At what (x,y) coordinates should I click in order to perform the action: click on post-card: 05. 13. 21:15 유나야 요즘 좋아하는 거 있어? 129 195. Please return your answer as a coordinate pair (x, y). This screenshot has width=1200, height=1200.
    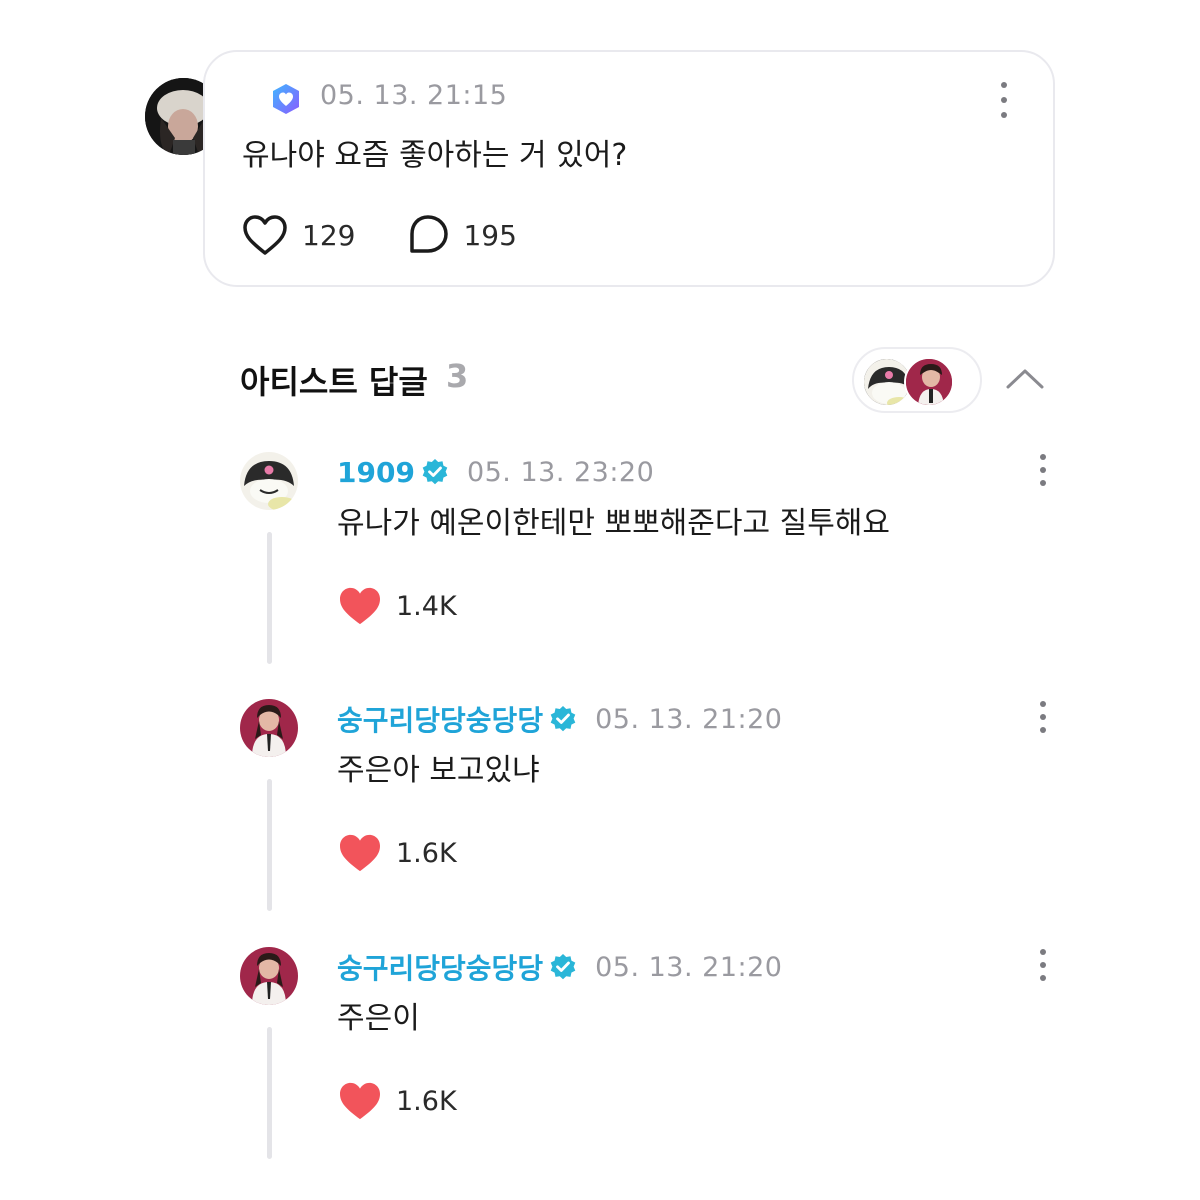
    Looking at the image, I should click on (629, 168).